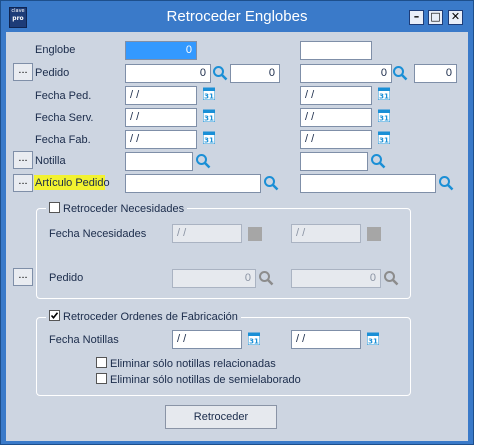 This screenshot has width=477, height=447. What do you see at coordinates (336, 95) in the screenshot?
I see `fecha-ped-to-input: / /` at bounding box center [336, 95].